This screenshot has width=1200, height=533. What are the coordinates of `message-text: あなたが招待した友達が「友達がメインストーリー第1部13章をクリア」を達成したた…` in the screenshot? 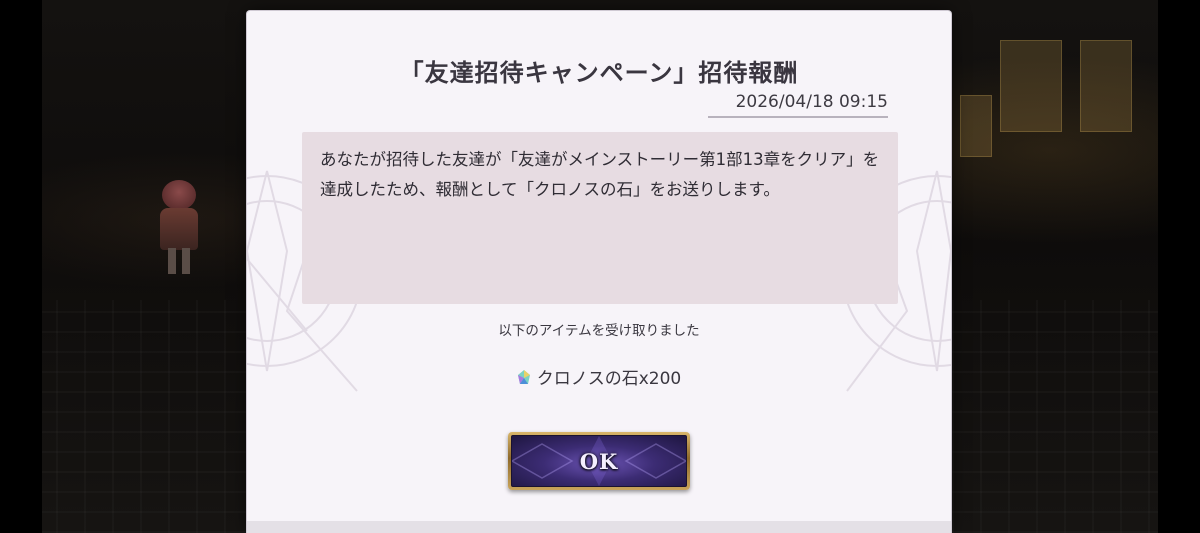 It's located at (600, 174).